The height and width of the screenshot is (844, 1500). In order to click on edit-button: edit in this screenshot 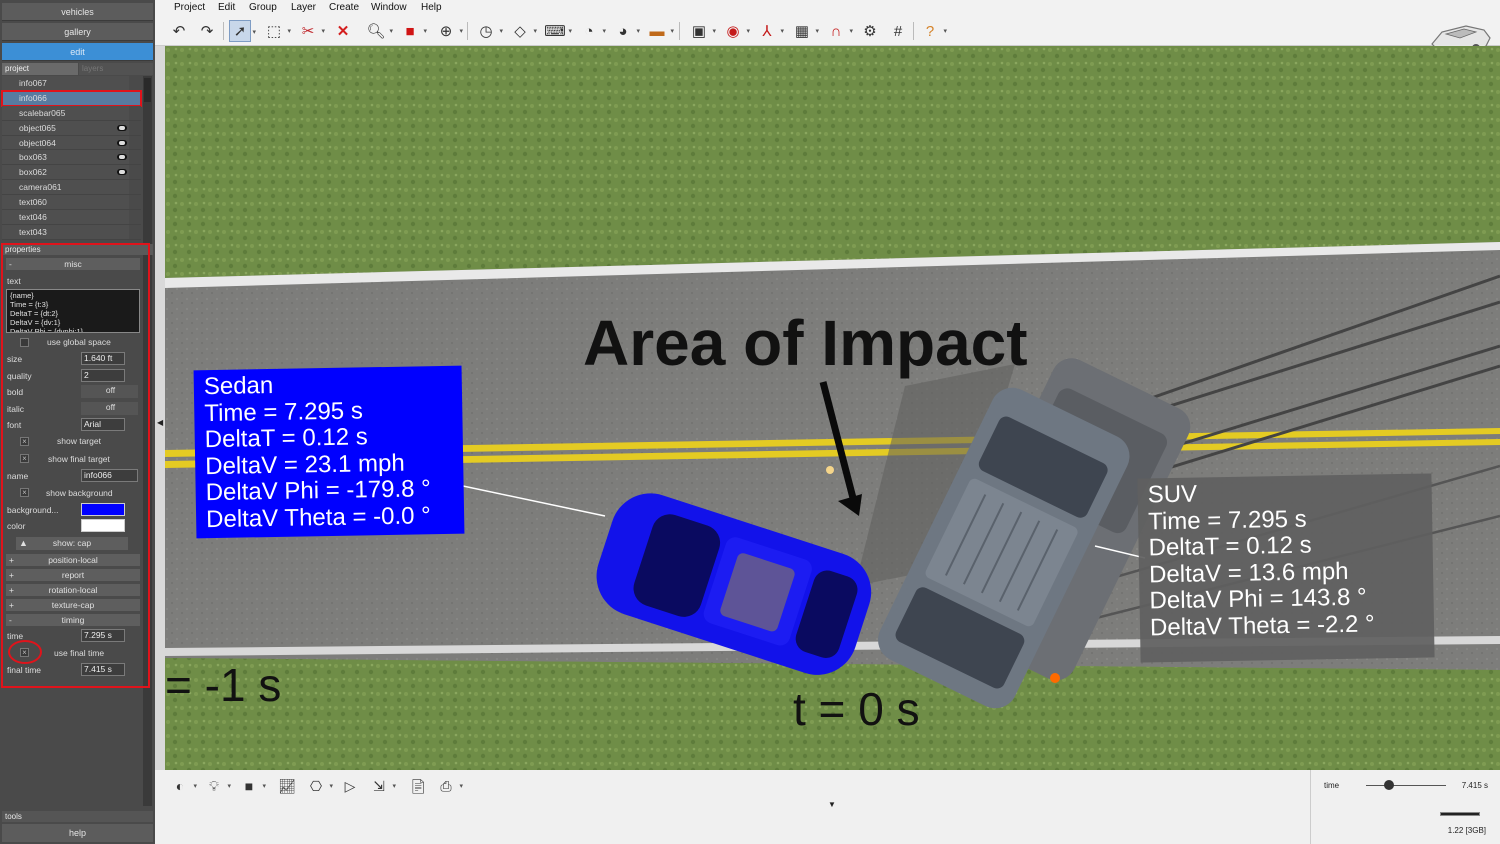, I will do `click(77, 52)`.